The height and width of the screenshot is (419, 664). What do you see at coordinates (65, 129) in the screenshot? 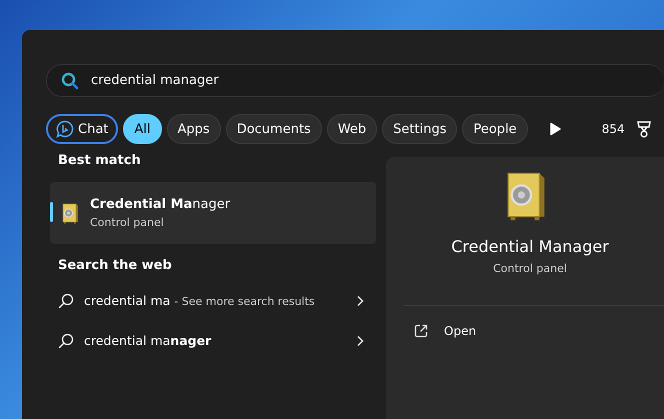
I see `chat-icon` at bounding box center [65, 129].